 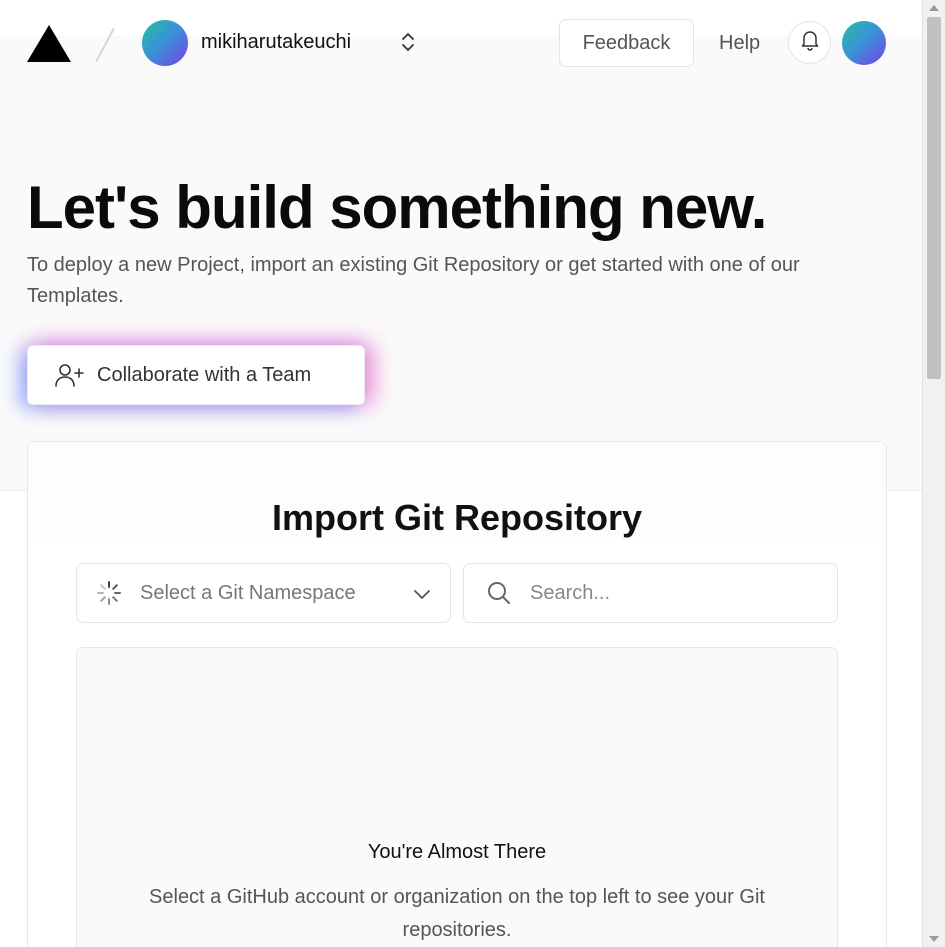 I want to click on triangle-logo-icon, so click(x=49, y=43).